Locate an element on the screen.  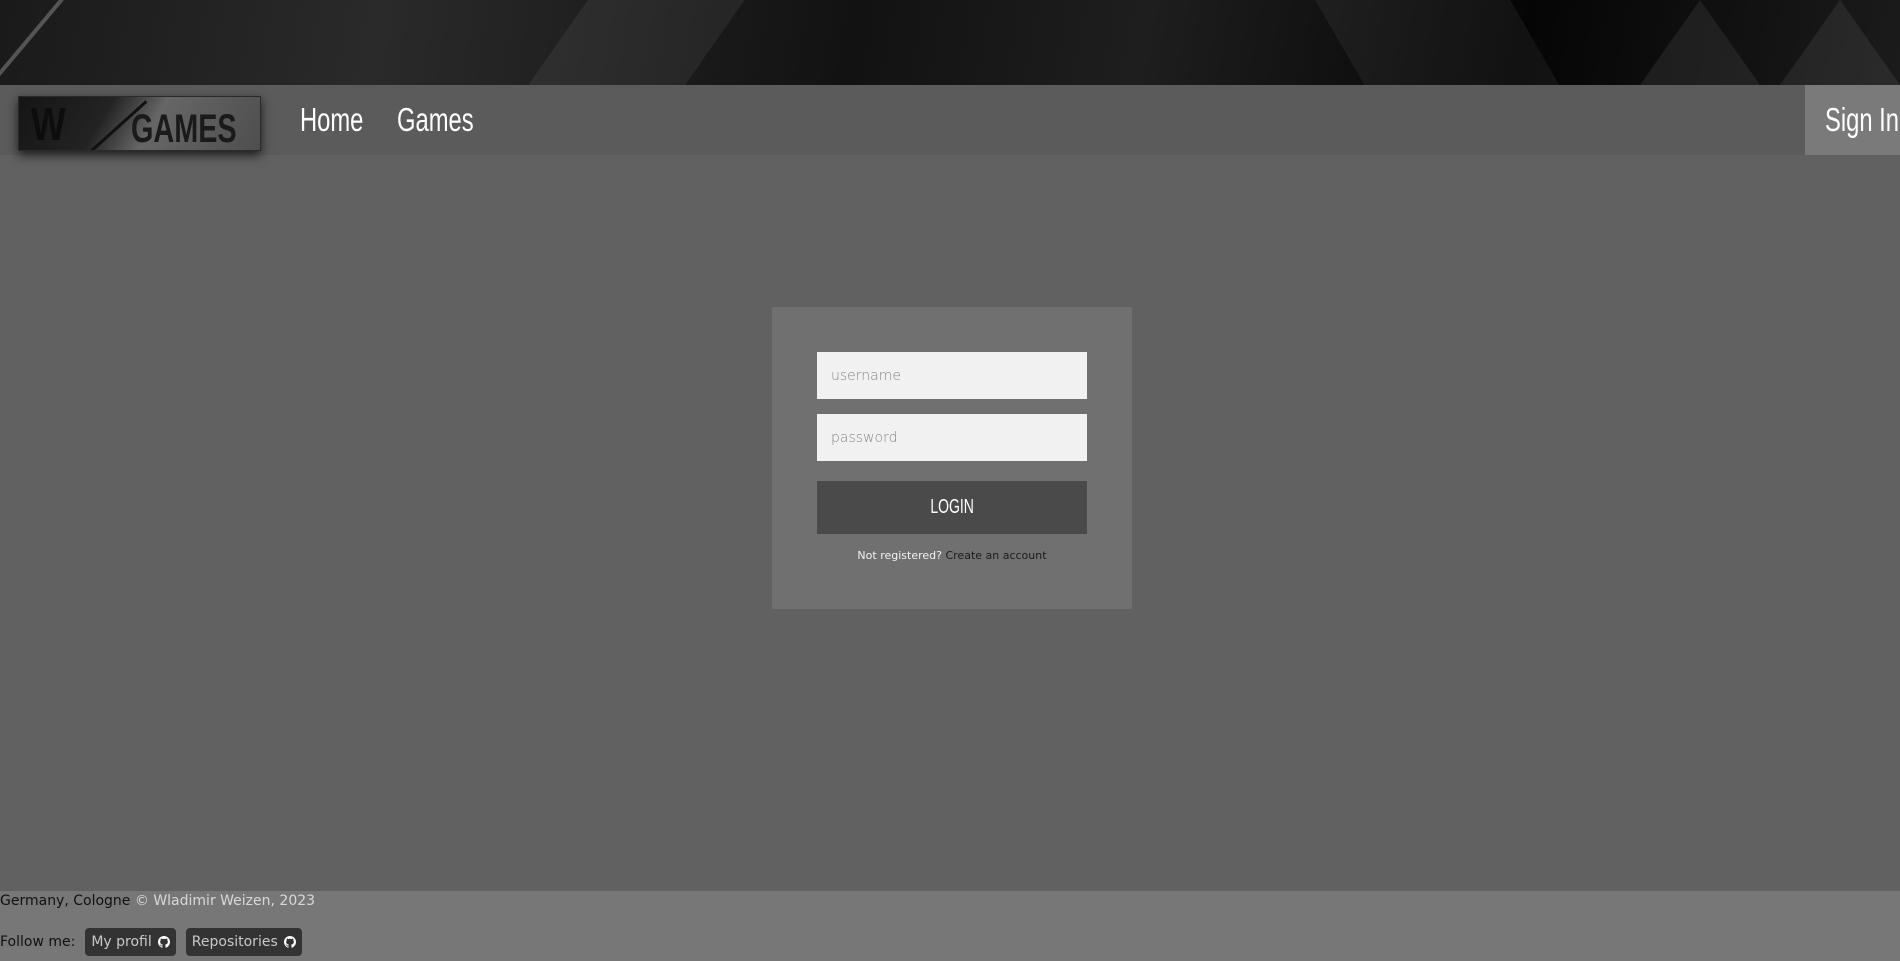
create-account-link: Create an account is located at coordinates (995, 555).